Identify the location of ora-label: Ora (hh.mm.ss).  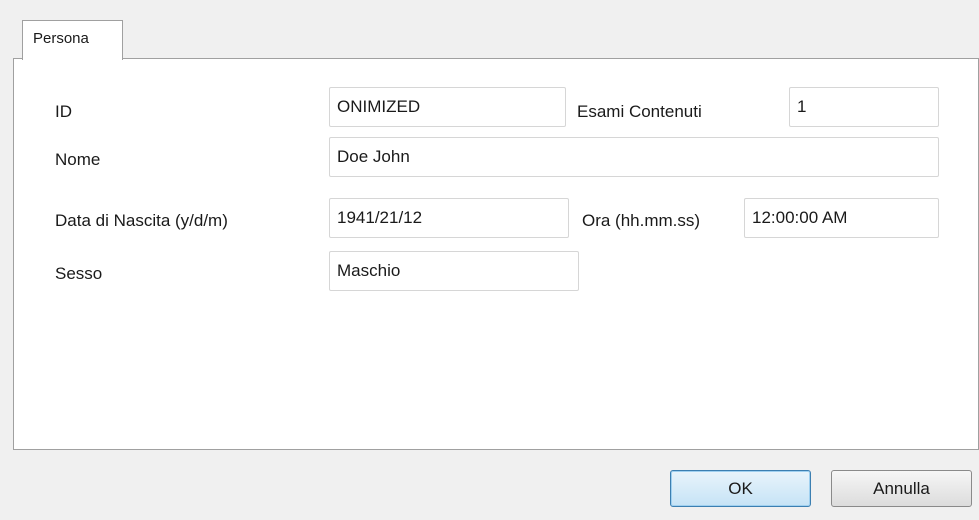
(641, 220).